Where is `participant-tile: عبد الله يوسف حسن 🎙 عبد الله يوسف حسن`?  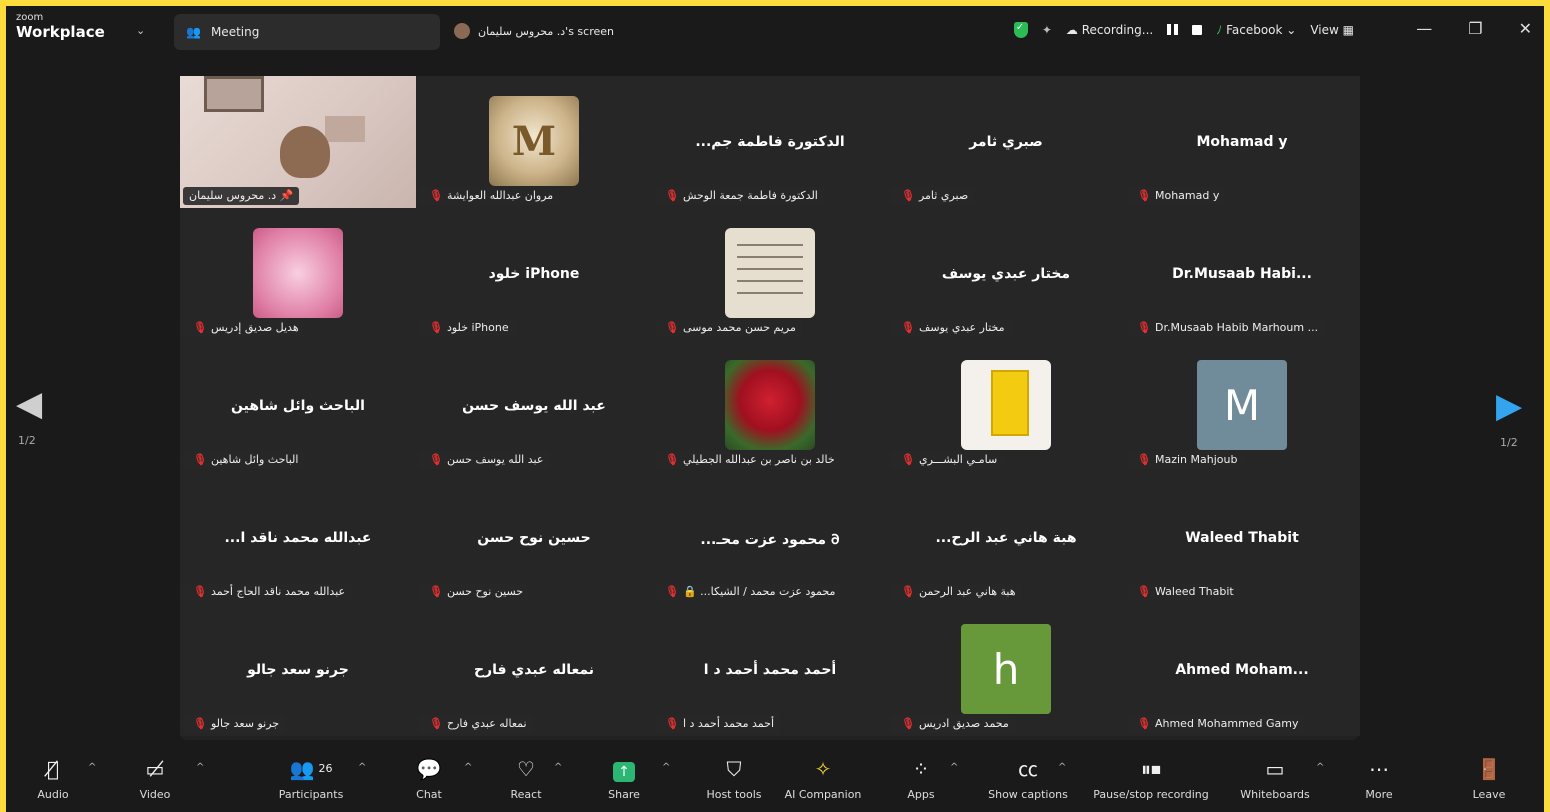 participant-tile: عبد الله يوسف حسن 🎙 عبد الله يوسف حسن is located at coordinates (534, 406).